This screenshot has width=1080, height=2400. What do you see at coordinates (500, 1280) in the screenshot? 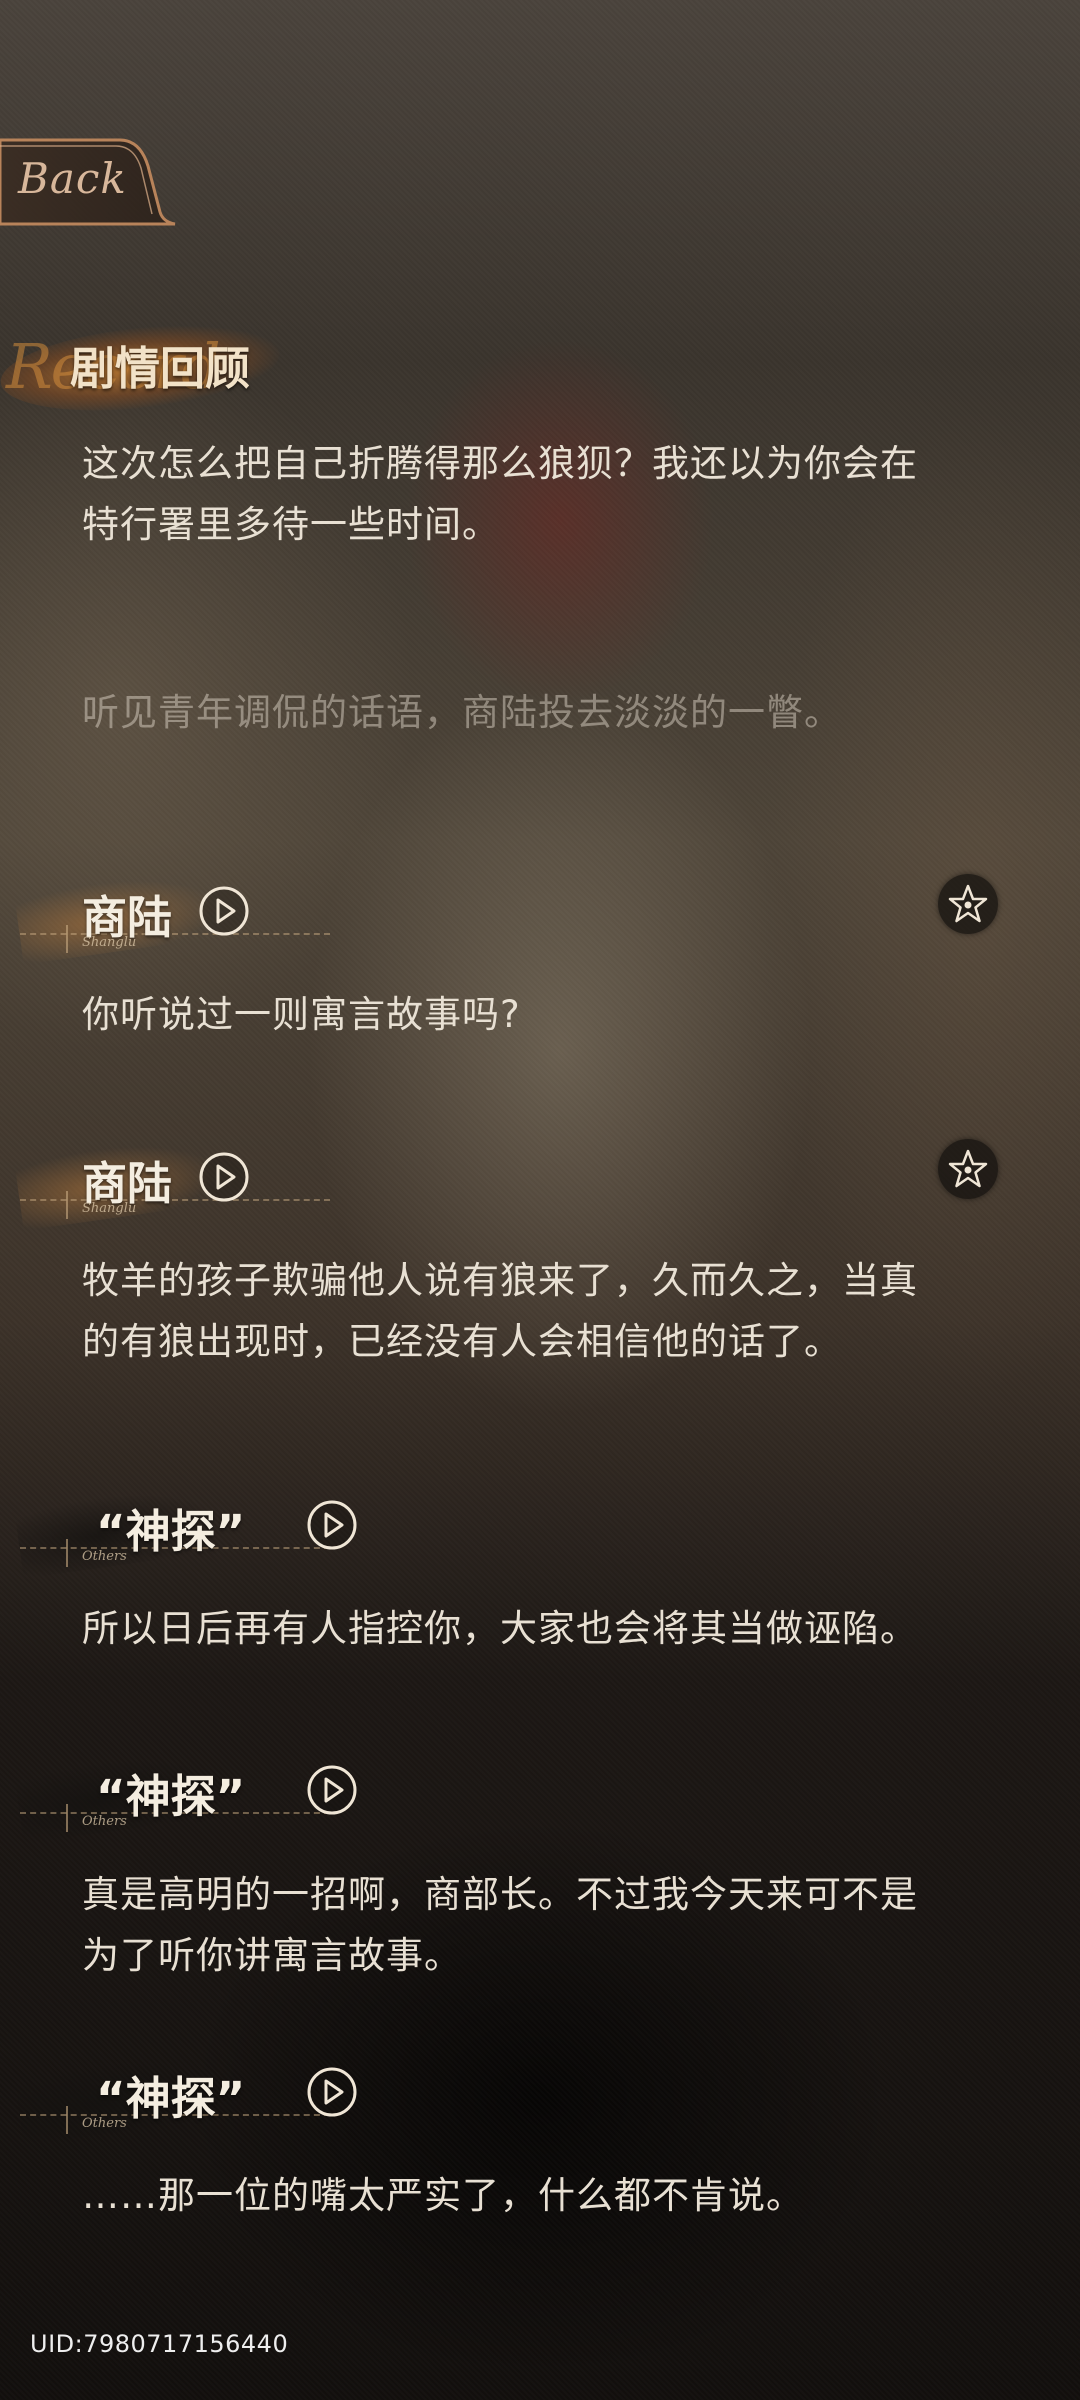
I see `dialogue-line: 牧羊的孩子欺骗他人说有狼来了，久而久之，当真` at bounding box center [500, 1280].